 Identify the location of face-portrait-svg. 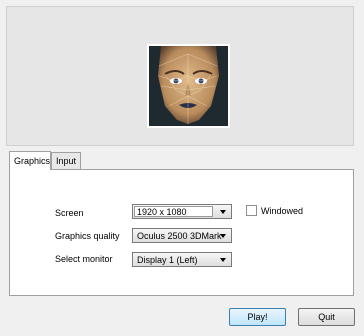
(188, 86).